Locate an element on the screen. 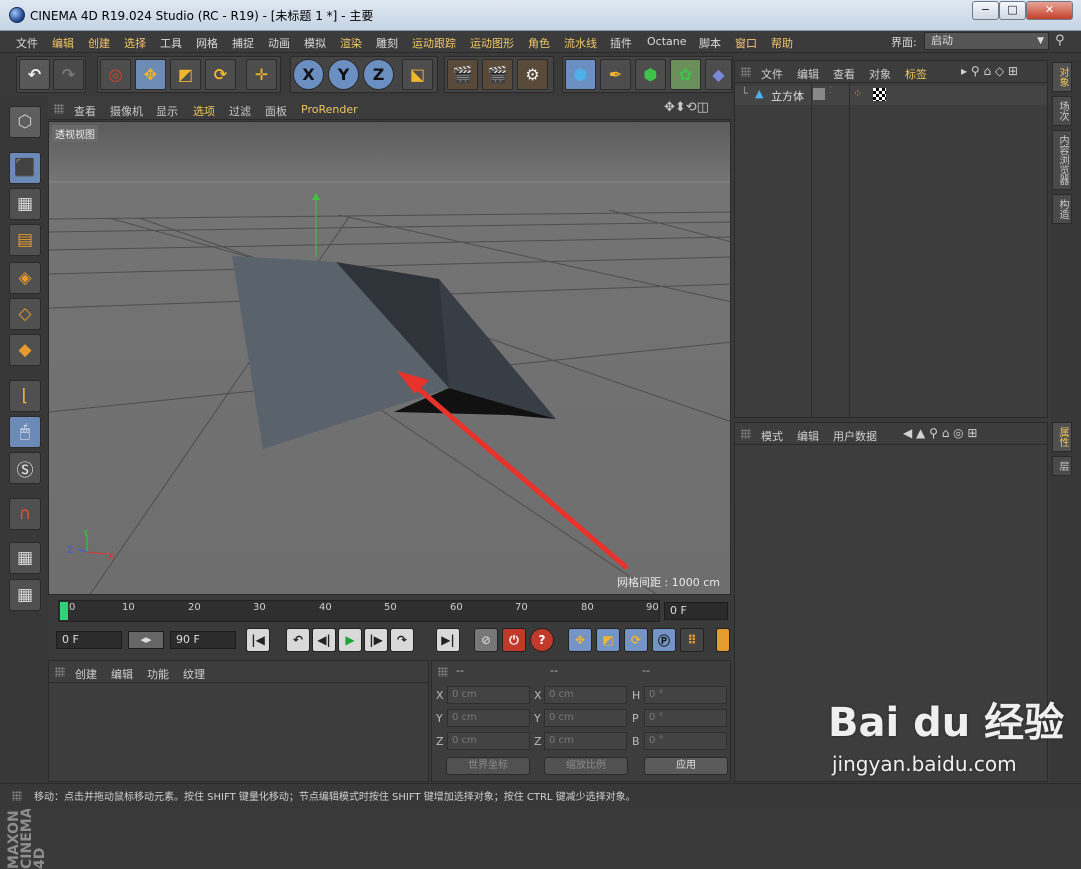  pen-icon: ✒ is located at coordinates (615, 74).